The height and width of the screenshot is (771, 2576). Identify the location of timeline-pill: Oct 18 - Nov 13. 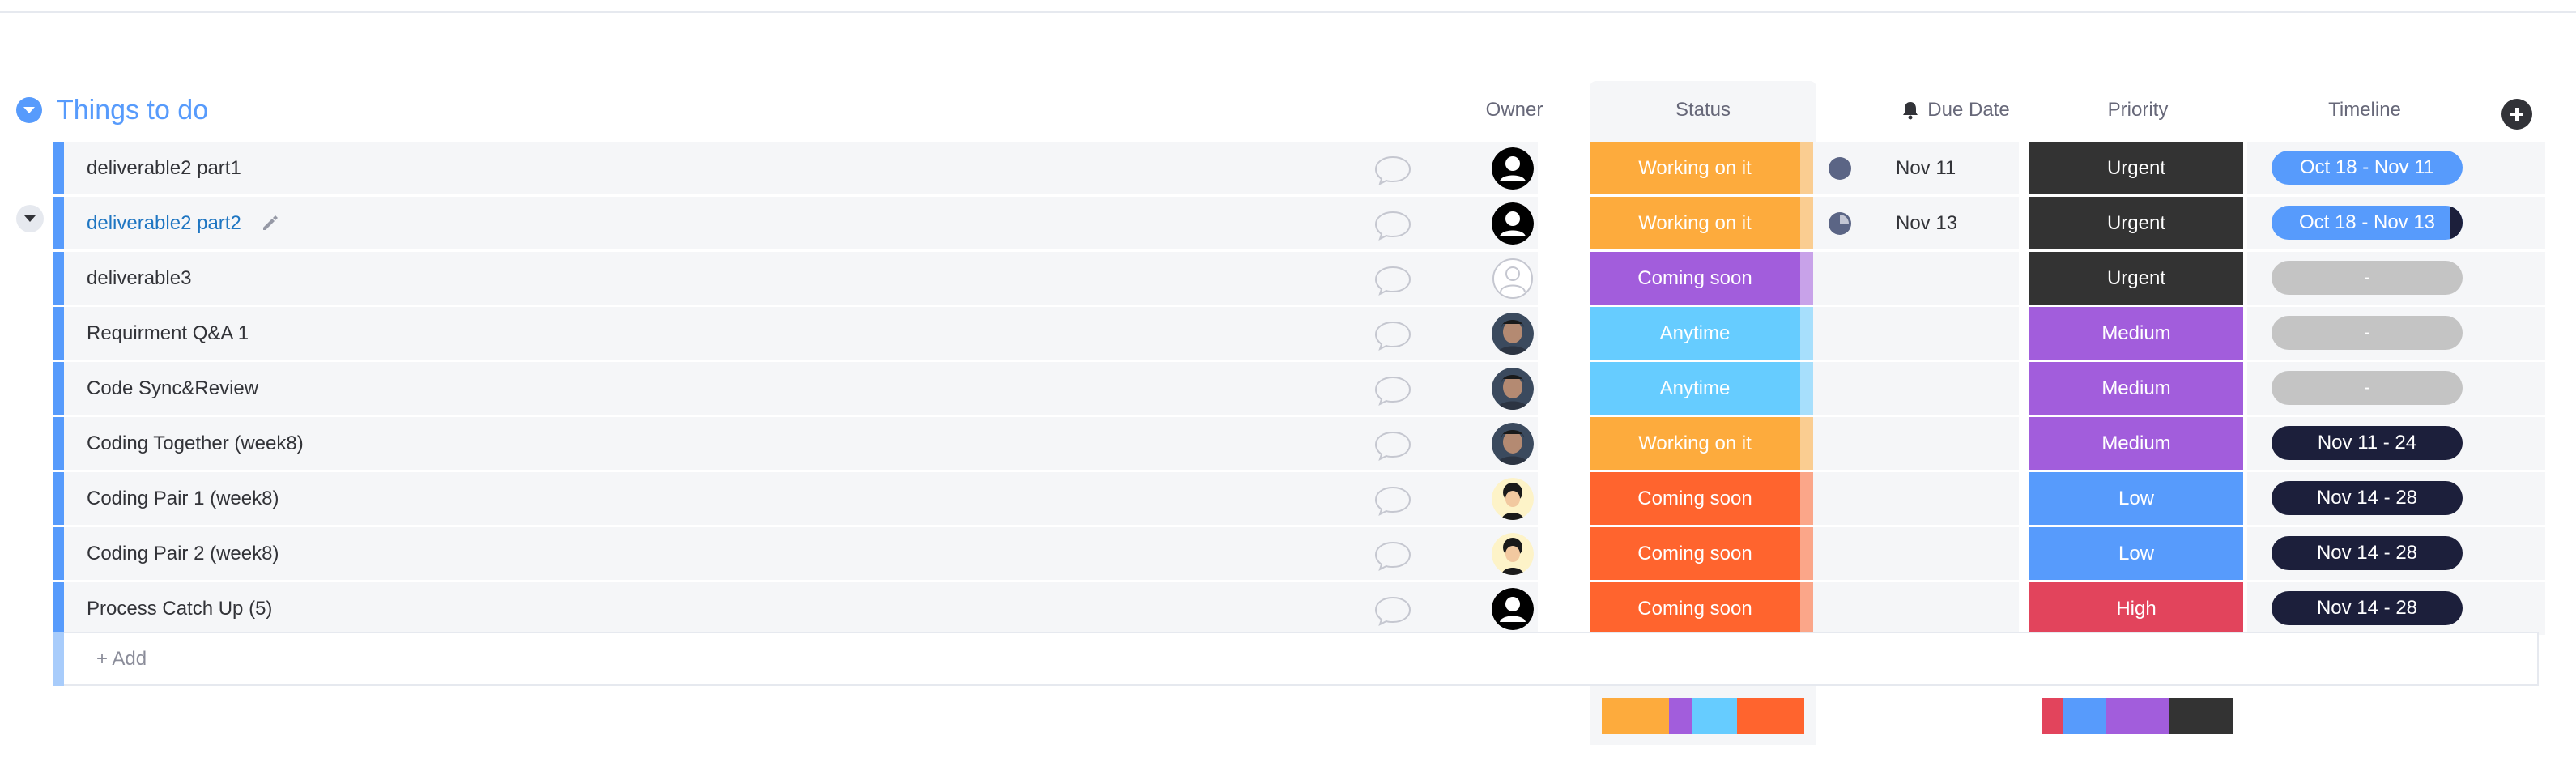
(2367, 223).